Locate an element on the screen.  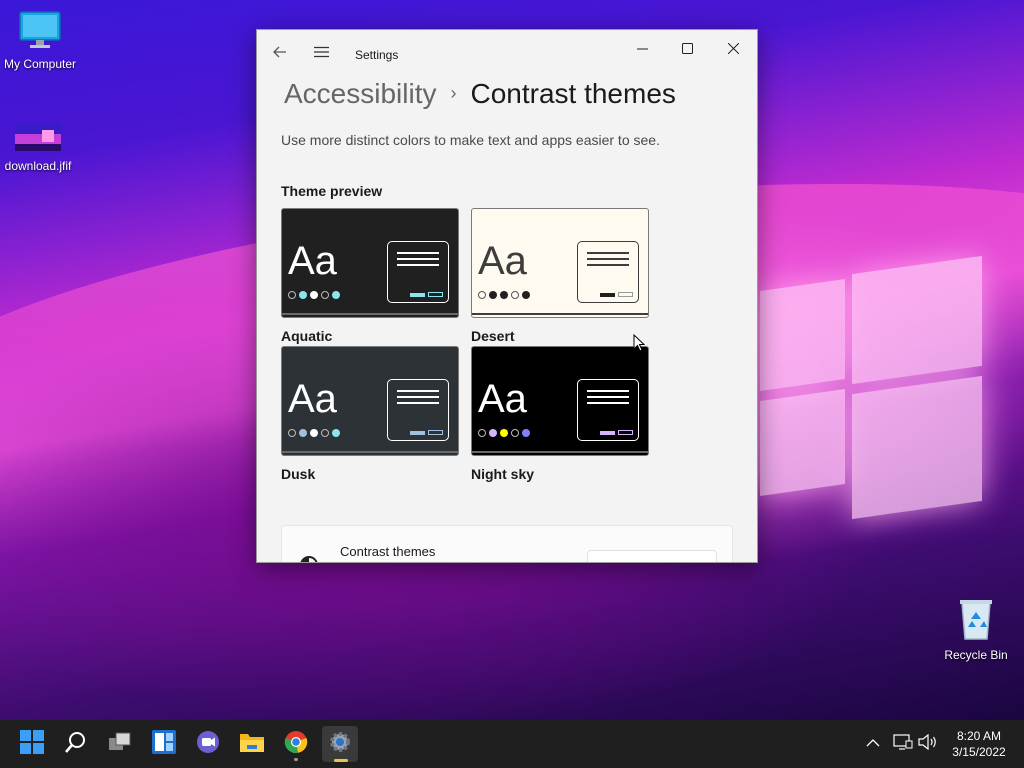
active-app-indicator is located at coordinates (341, 760).